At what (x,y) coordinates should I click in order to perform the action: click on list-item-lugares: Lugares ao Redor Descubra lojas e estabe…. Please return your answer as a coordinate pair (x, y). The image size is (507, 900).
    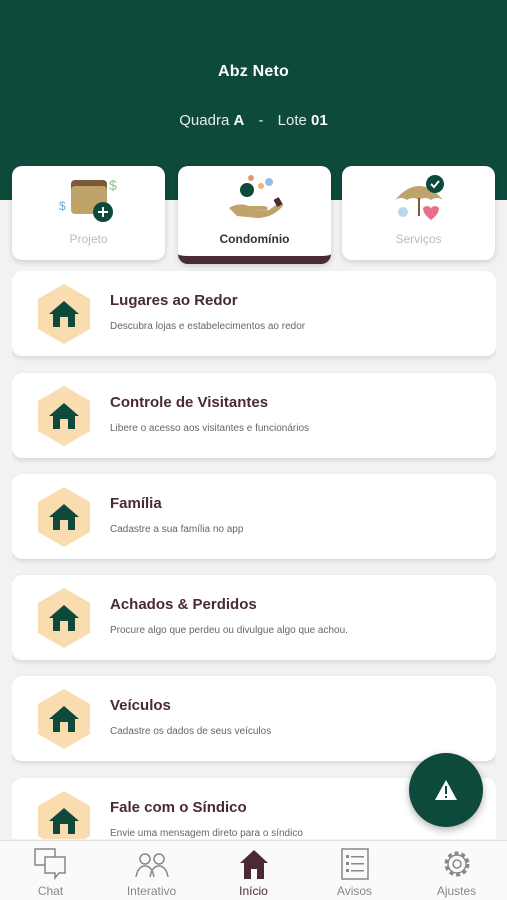
    Looking at the image, I should click on (254, 313).